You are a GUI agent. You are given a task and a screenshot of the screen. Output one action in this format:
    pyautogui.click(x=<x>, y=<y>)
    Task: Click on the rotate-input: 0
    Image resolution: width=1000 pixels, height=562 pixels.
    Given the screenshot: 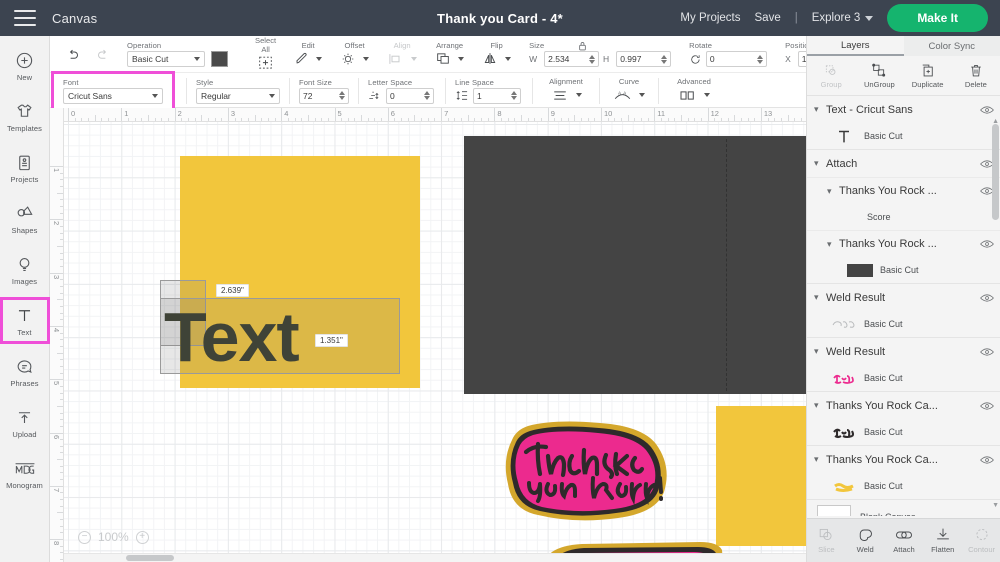 What is the action you would take?
    pyautogui.click(x=736, y=59)
    